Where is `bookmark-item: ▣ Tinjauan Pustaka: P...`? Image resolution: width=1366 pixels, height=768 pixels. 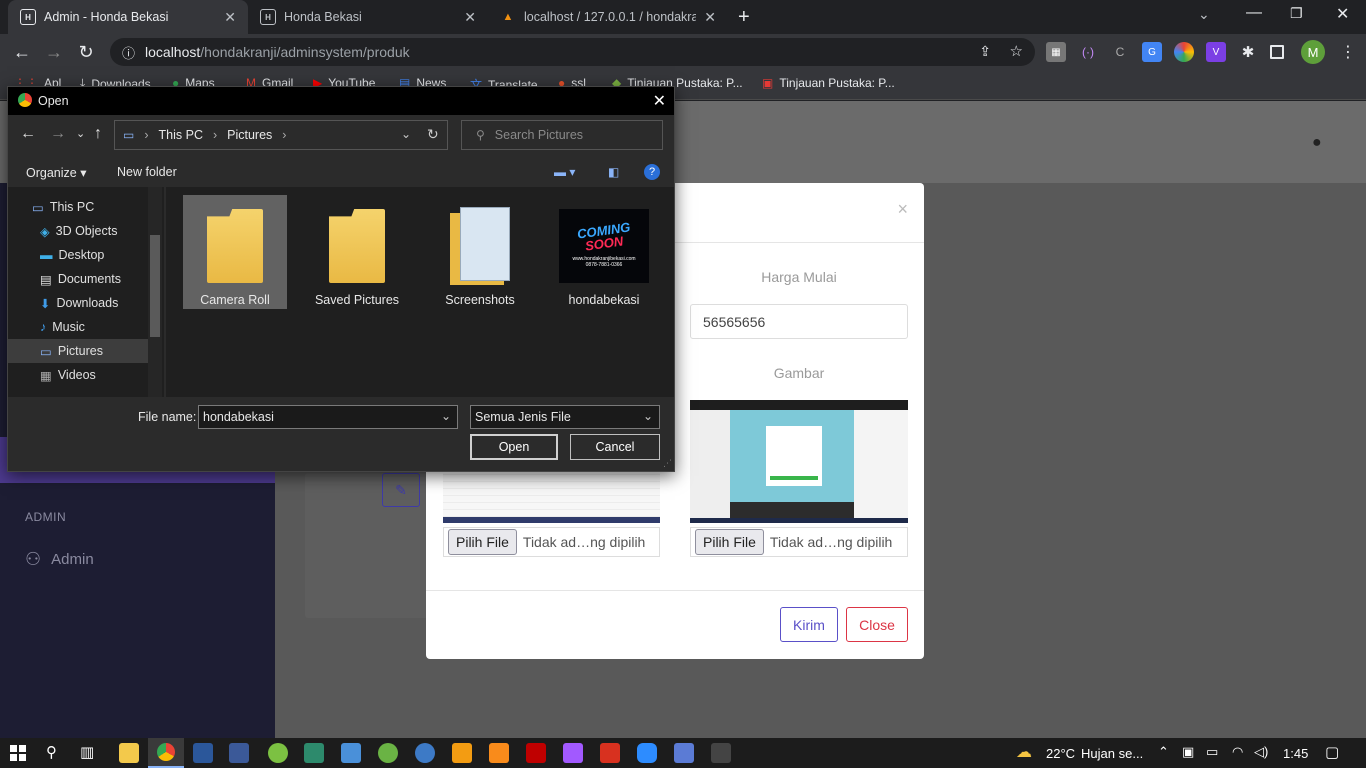 bookmark-item: ▣ Tinjauan Pustaka: P... is located at coordinates (828, 83).